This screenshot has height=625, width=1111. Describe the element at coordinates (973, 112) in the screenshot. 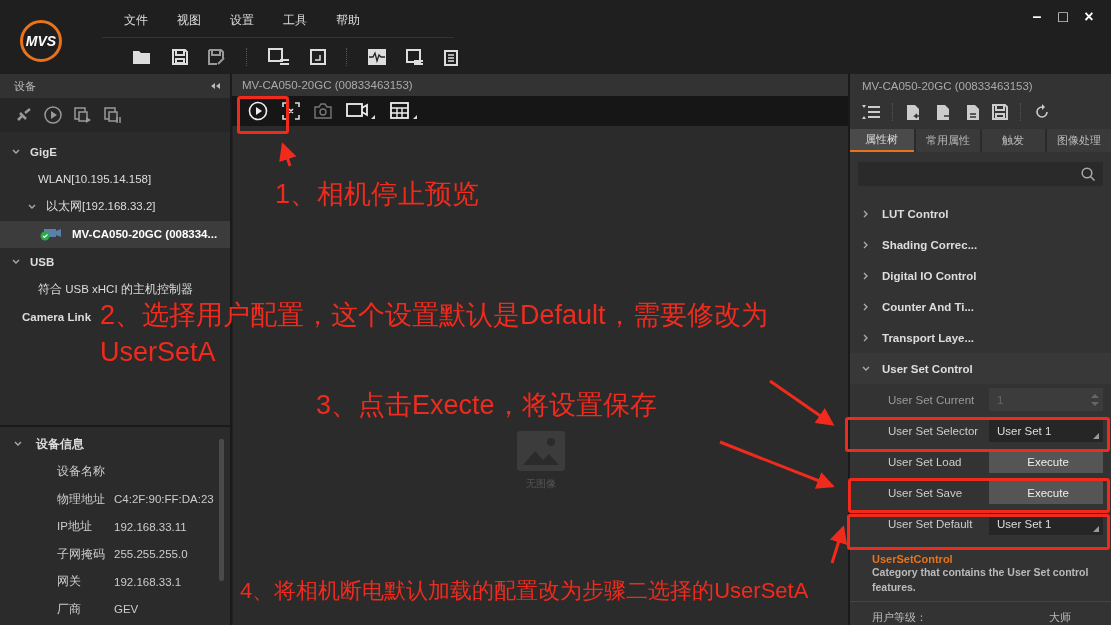

I see `document-icon` at that location.